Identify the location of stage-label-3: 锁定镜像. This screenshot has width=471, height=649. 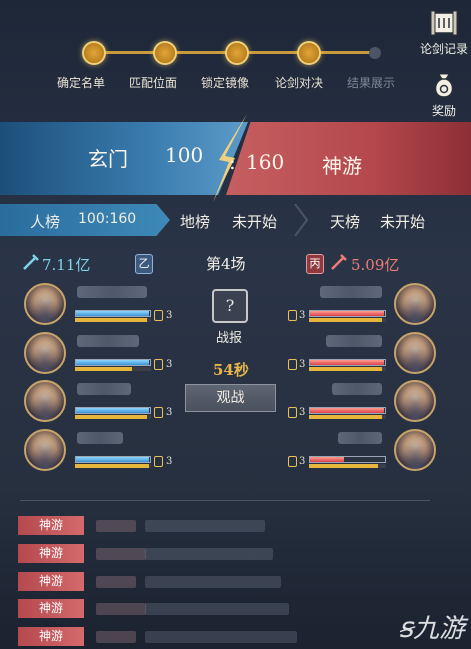
(225, 83).